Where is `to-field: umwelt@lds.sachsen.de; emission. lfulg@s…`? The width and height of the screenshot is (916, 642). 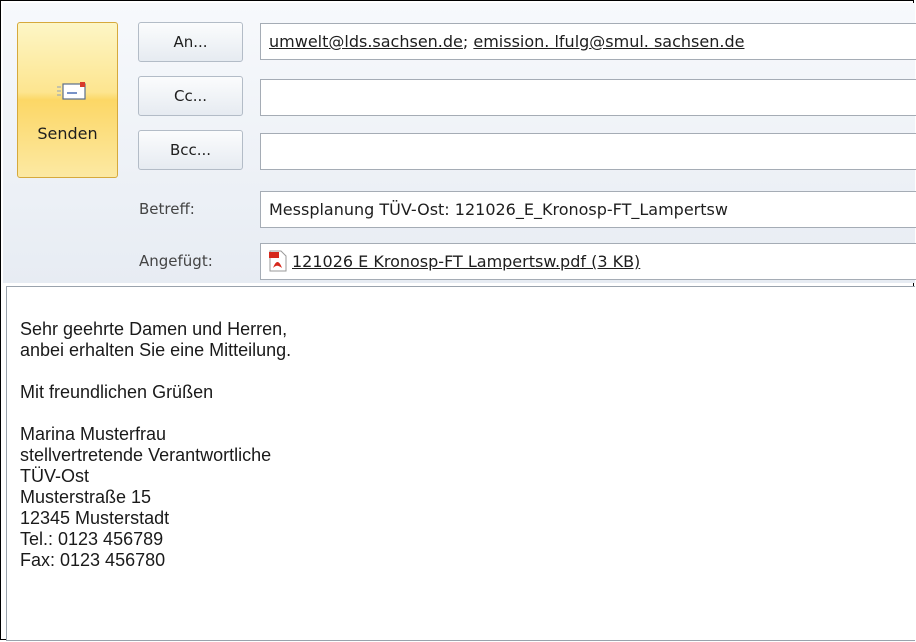 to-field: umwelt@lds.sachsen.de; emission. lfulg@s… is located at coordinates (588, 41).